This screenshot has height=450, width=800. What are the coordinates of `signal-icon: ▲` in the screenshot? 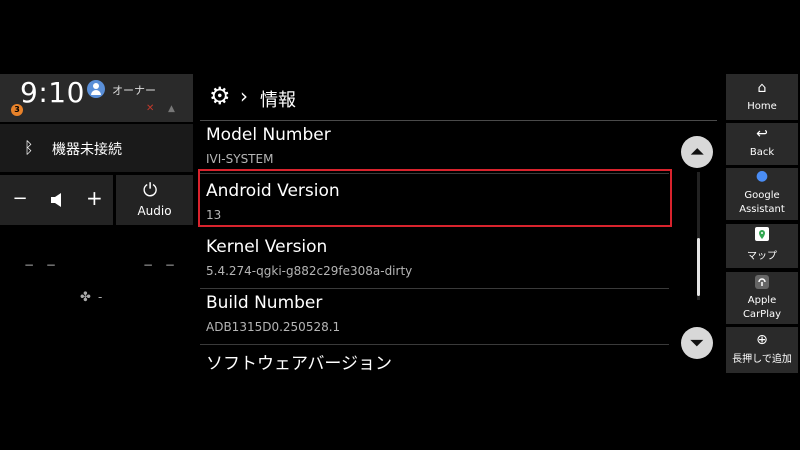 It's located at (171, 109).